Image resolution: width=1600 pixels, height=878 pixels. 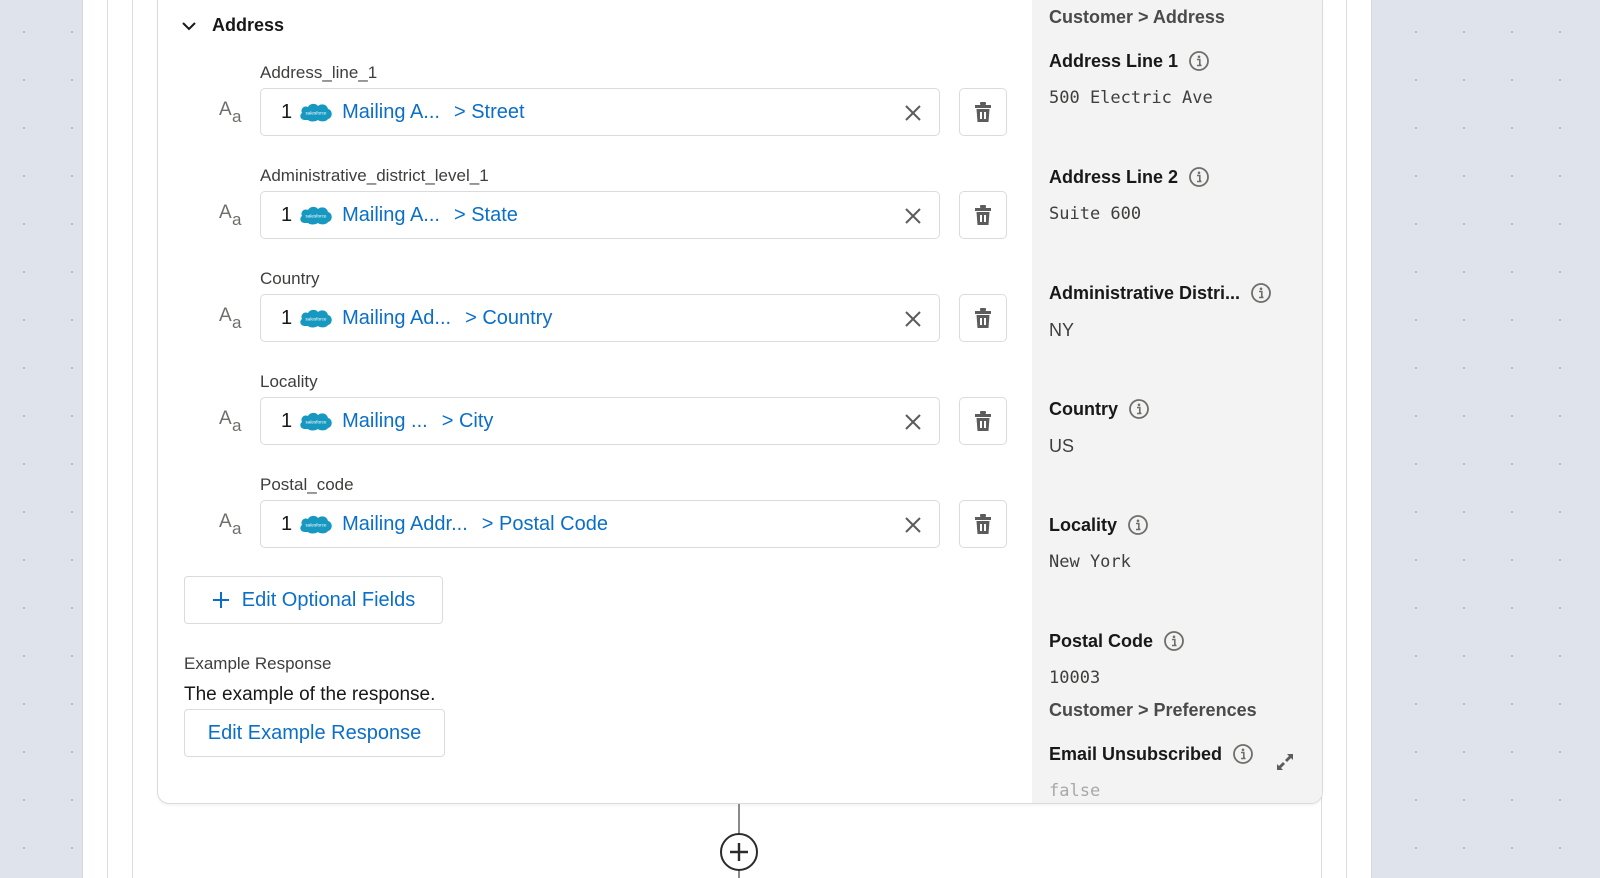 What do you see at coordinates (258, 663) in the screenshot?
I see `example-response-label: Example Response` at bounding box center [258, 663].